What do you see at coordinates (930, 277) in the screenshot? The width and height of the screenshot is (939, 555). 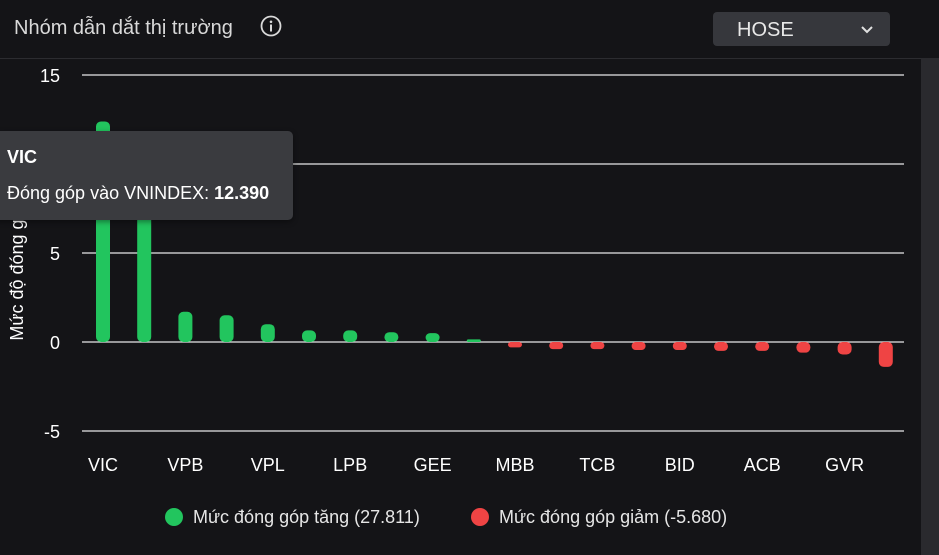 I see `scrollbar-track` at bounding box center [930, 277].